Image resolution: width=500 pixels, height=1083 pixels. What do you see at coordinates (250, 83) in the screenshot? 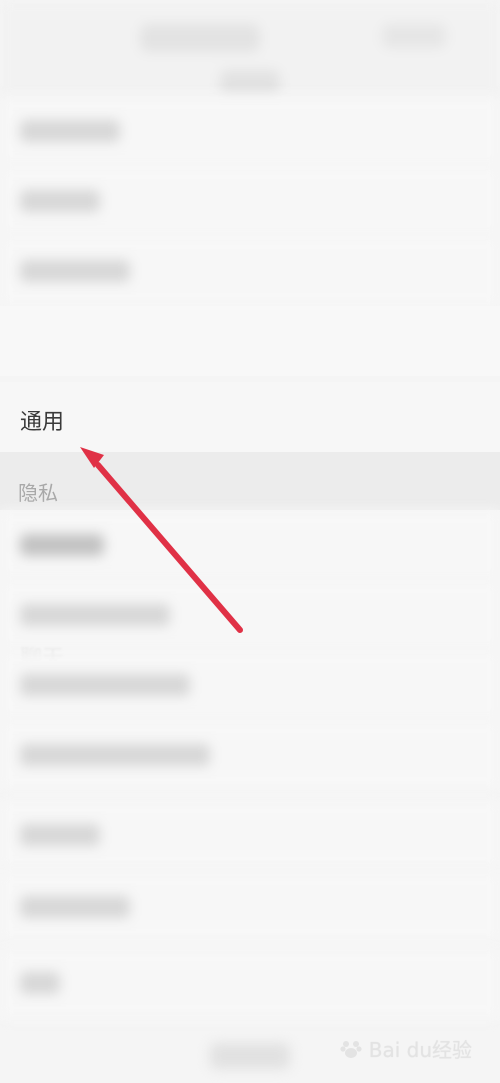
I see `header-subtitle-placeholder` at bounding box center [250, 83].